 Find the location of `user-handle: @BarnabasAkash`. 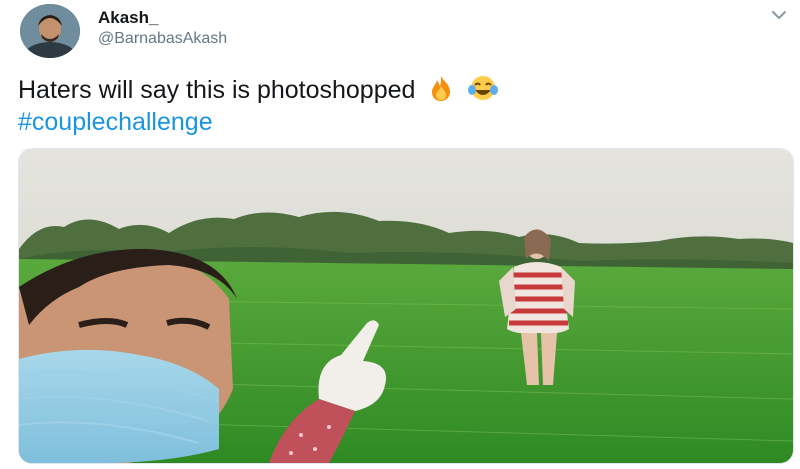

user-handle: @BarnabasAkash is located at coordinates (162, 39).